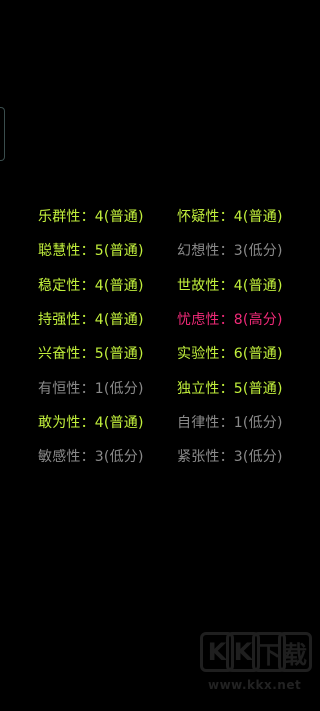  What do you see at coordinates (230, 285) in the screenshot?
I see `trait-privateness: 世故性：4(普通)` at bounding box center [230, 285].